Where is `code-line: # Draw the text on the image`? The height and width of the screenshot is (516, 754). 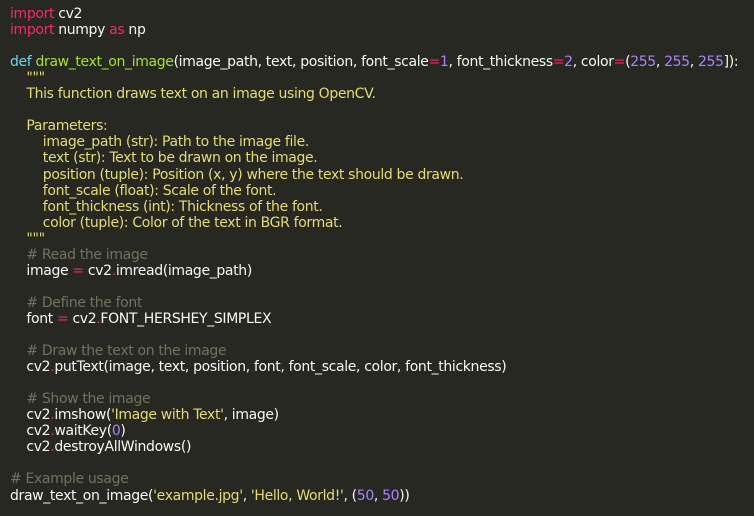 code-line: # Draw the text on the image is located at coordinates (118, 351).